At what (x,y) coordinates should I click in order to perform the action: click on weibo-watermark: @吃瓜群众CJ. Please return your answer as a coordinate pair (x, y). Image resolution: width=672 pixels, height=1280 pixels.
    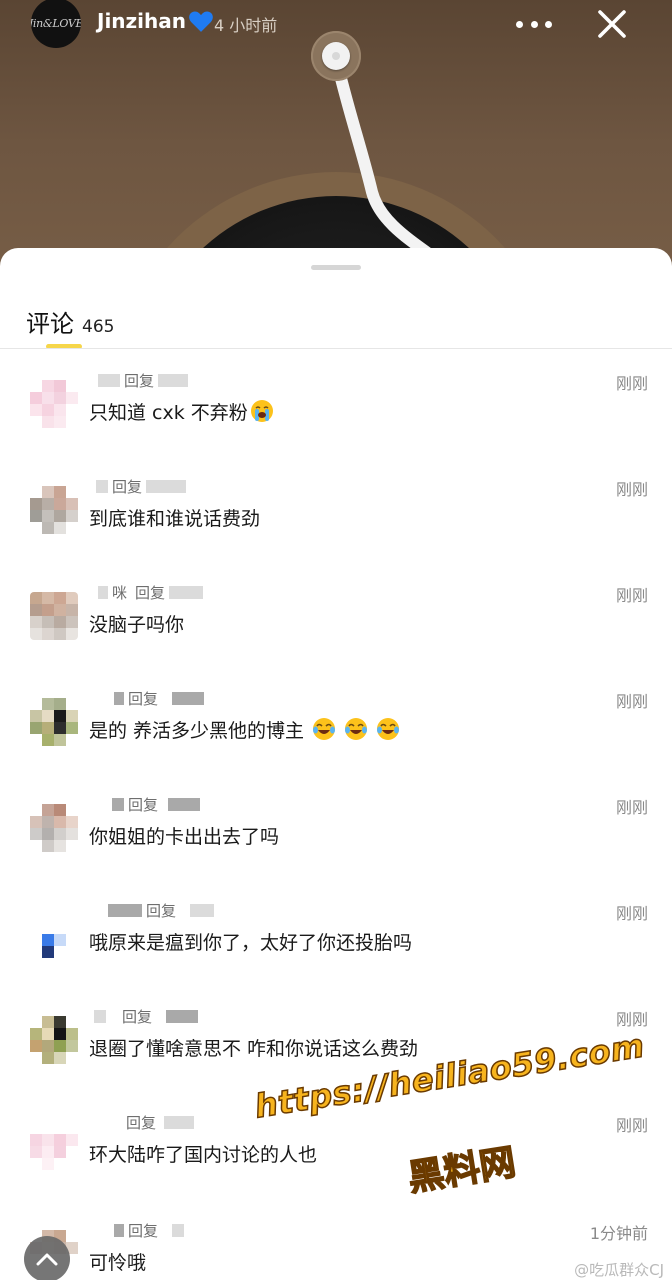
    Looking at the image, I should click on (619, 1270).